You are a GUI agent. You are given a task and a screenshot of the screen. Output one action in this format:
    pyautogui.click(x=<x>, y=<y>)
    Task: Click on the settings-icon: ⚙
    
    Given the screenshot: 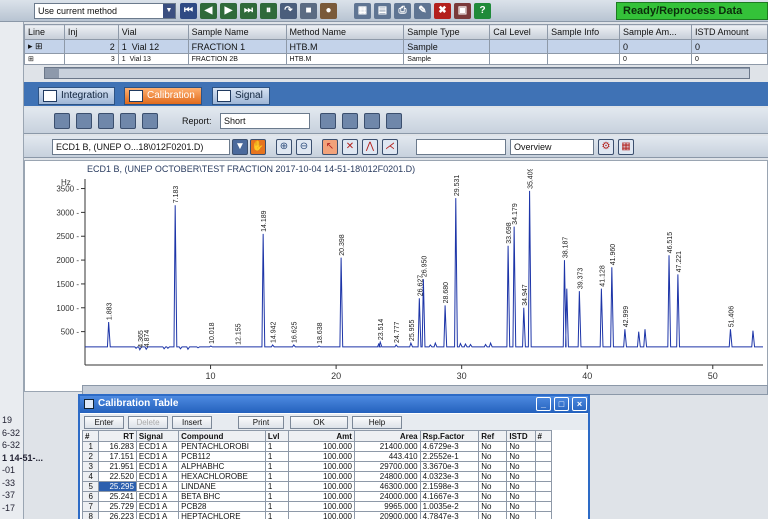 What is the action you would take?
    pyautogui.click(x=606, y=147)
    